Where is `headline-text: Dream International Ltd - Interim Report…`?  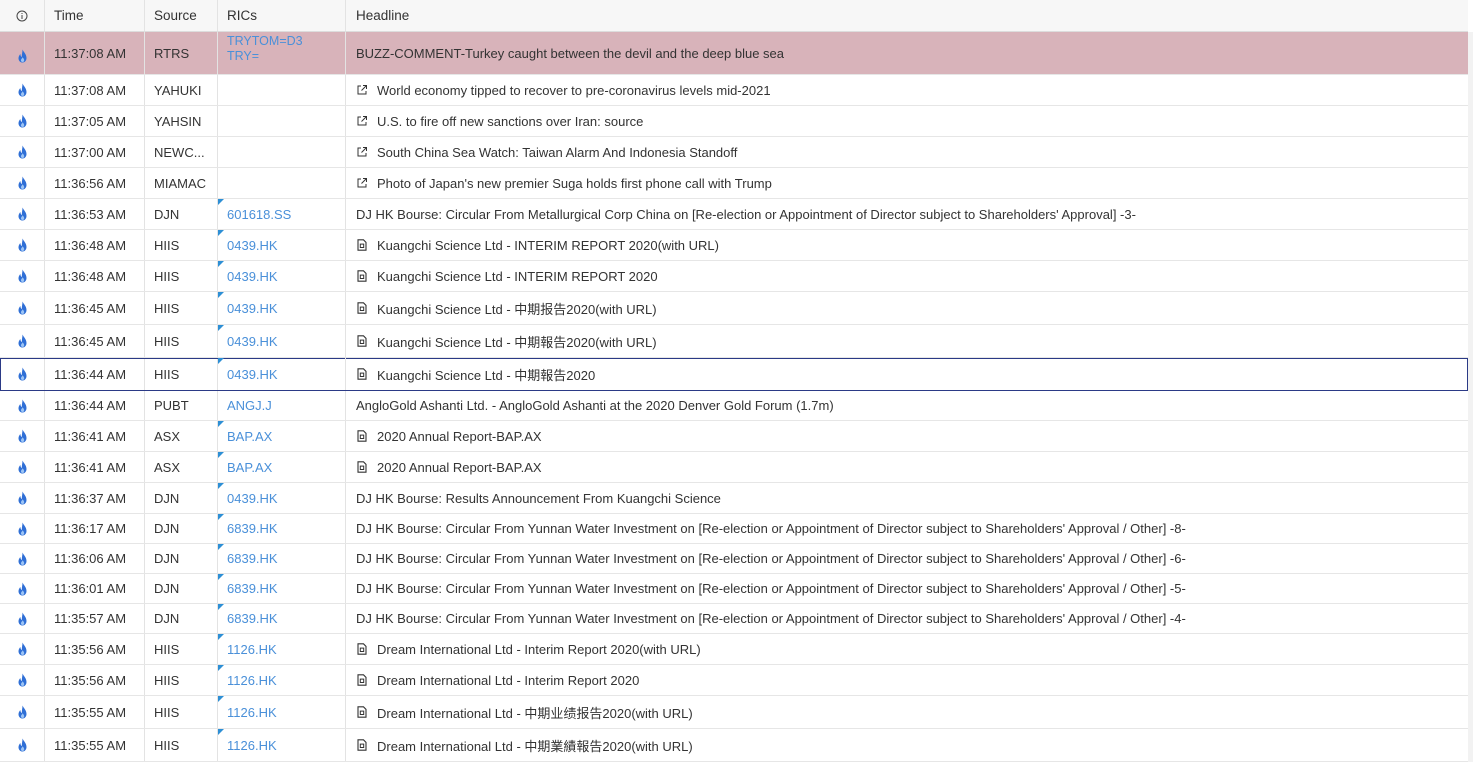
headline-text: Dream International Ltd - Interim Report… is located at coordinates (508, 680).